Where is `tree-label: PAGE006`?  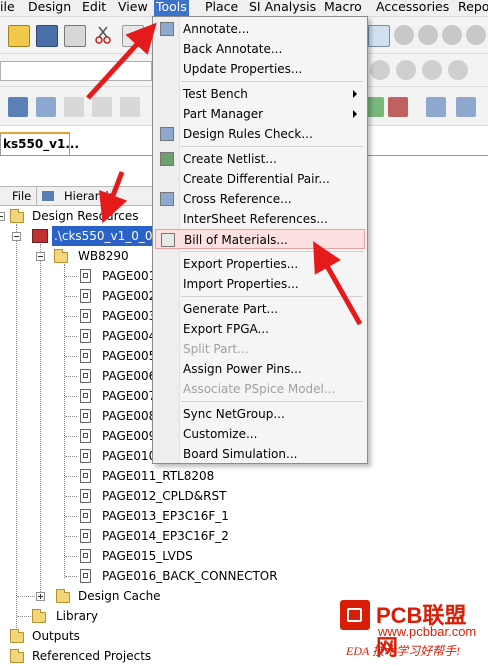 tree-label: PAGE006 is located at coordinates (129, 376).